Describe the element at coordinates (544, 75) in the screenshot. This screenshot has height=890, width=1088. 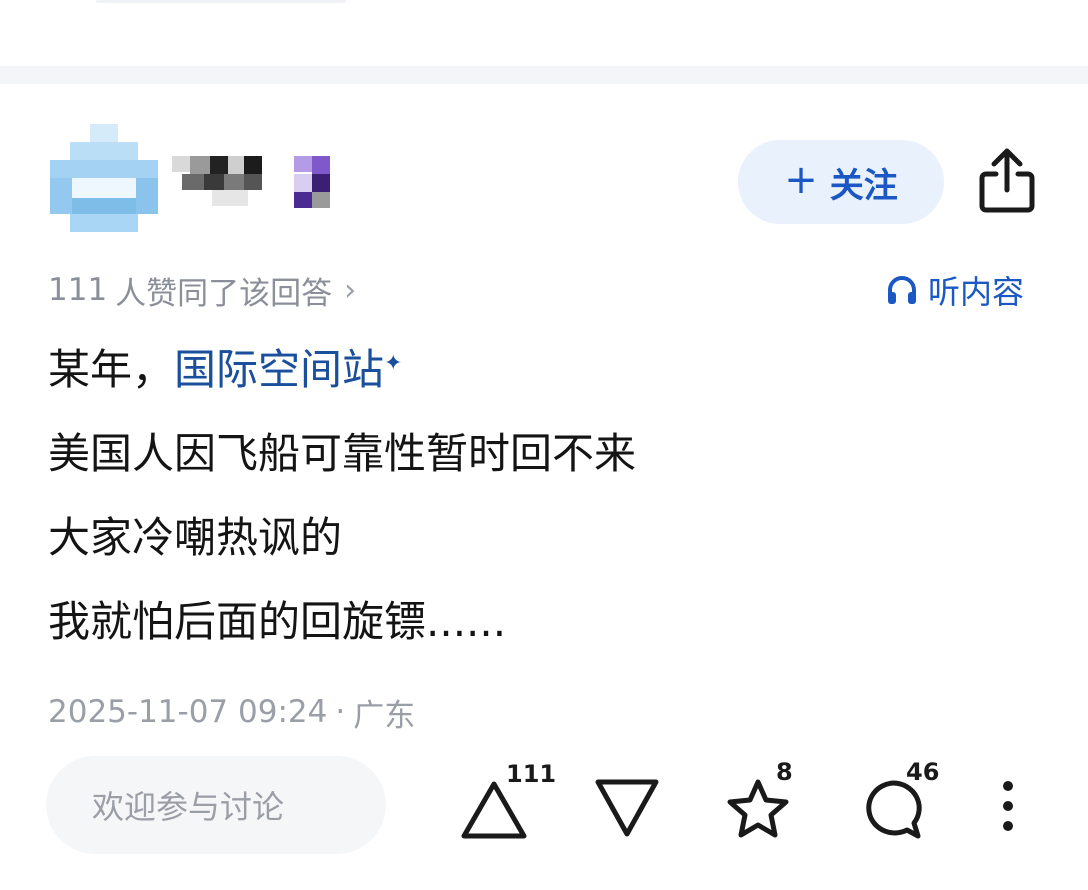
I see `section-divider` at that location.